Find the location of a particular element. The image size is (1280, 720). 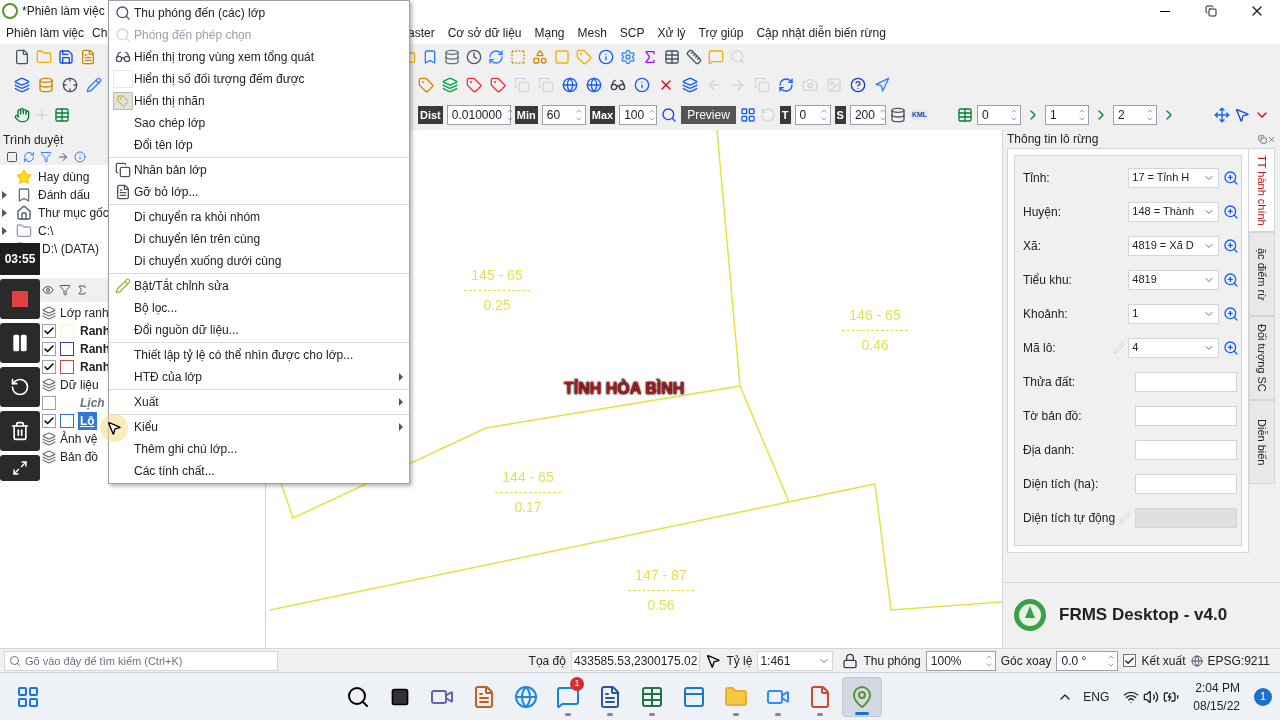

app-name: FRMS Desktop - v4.0 is located at coordinates (1143, 614).